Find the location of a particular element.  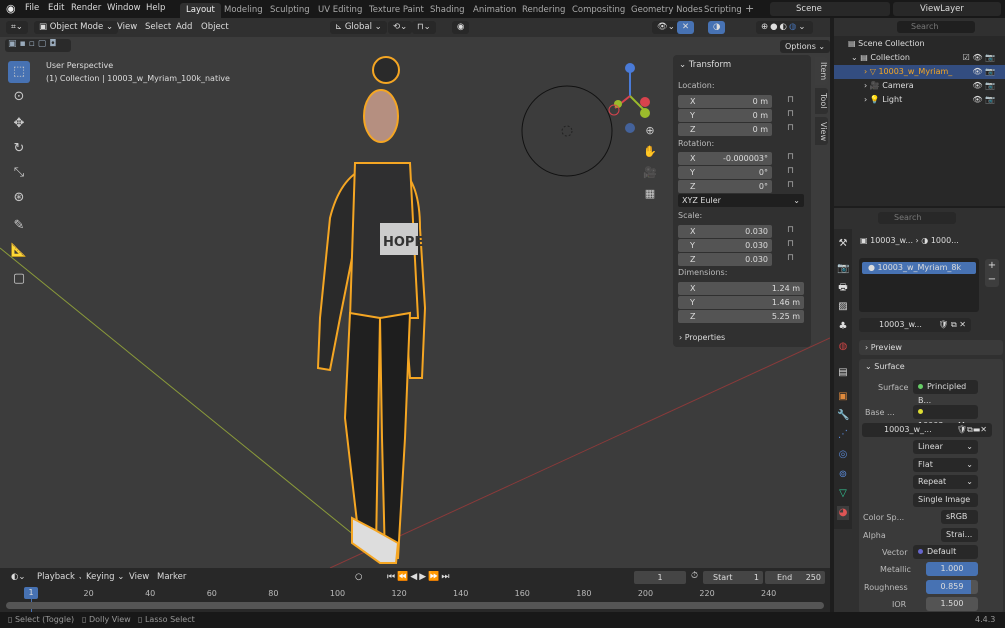

slot-add-remove-buttons: + − is located at coordinates (992, 273).